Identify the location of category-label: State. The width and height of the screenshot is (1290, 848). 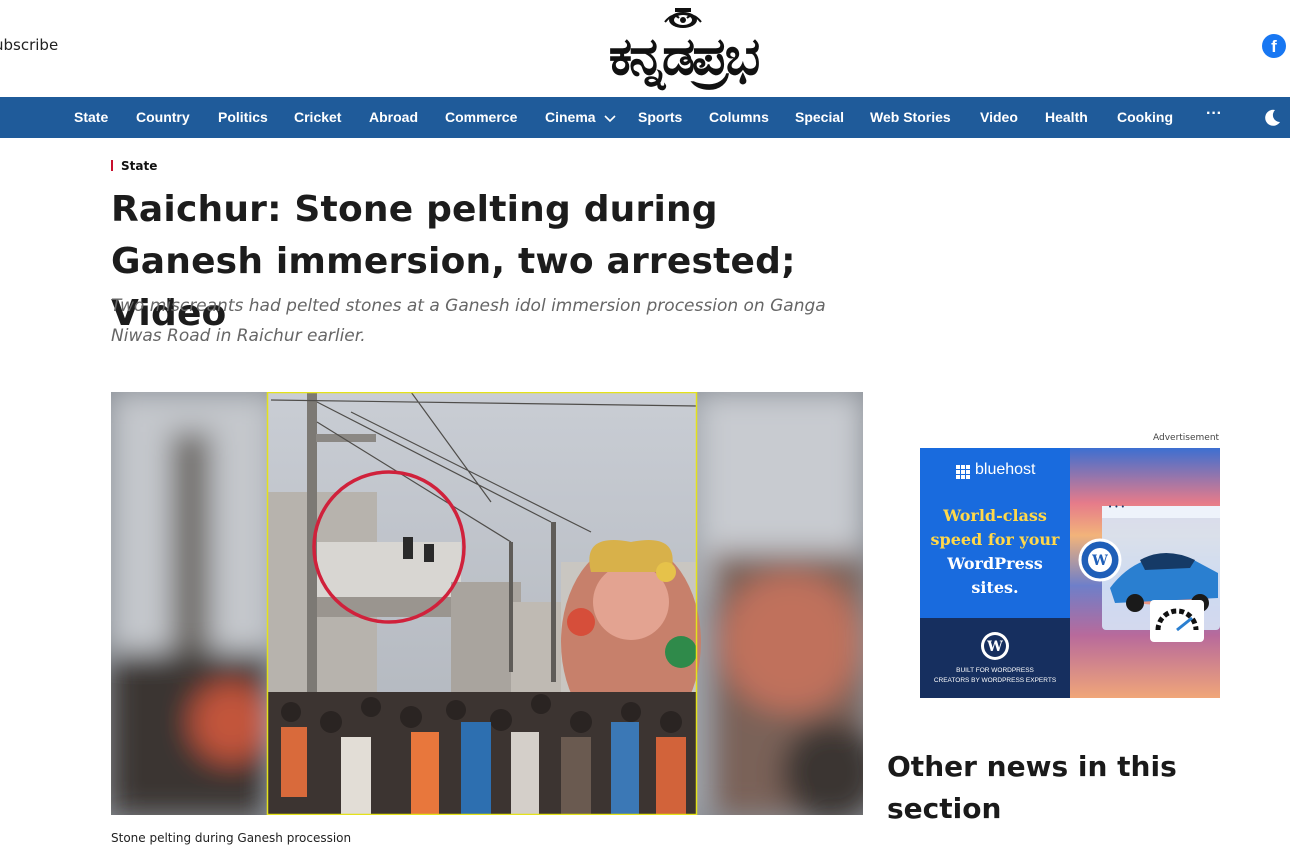
(134, 166).